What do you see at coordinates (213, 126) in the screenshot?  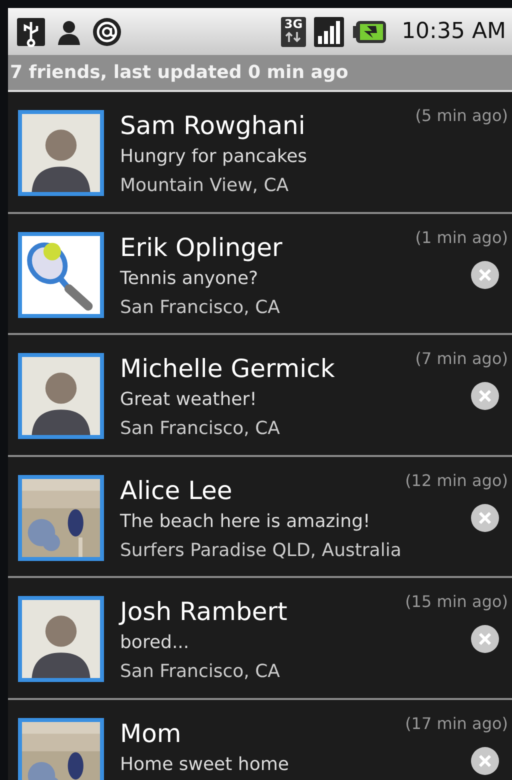 I see `friend-name: Sam Rowghani` at bounding box center [213, 126].